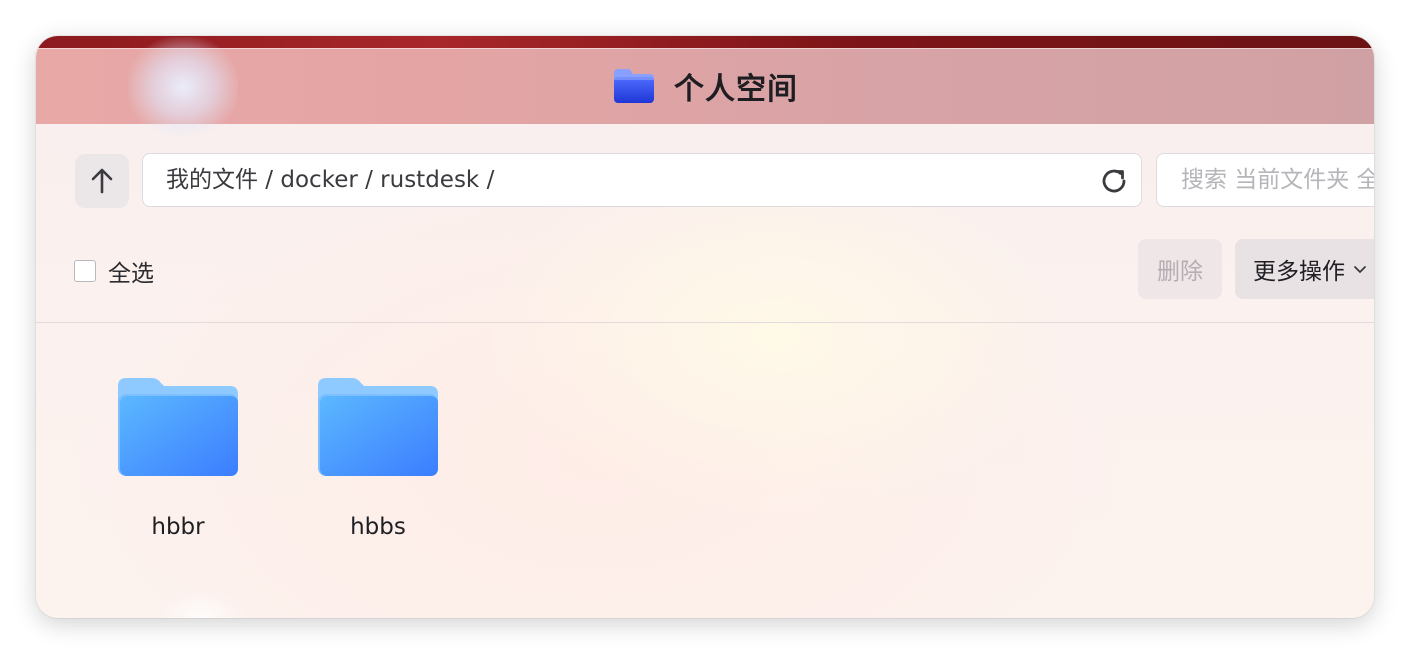 This screenshot has height=654, width=1410. What do you see at coordinates (705, 42) in the screenshot?
I see `window-top-strip` at bounding box center [705, 42].